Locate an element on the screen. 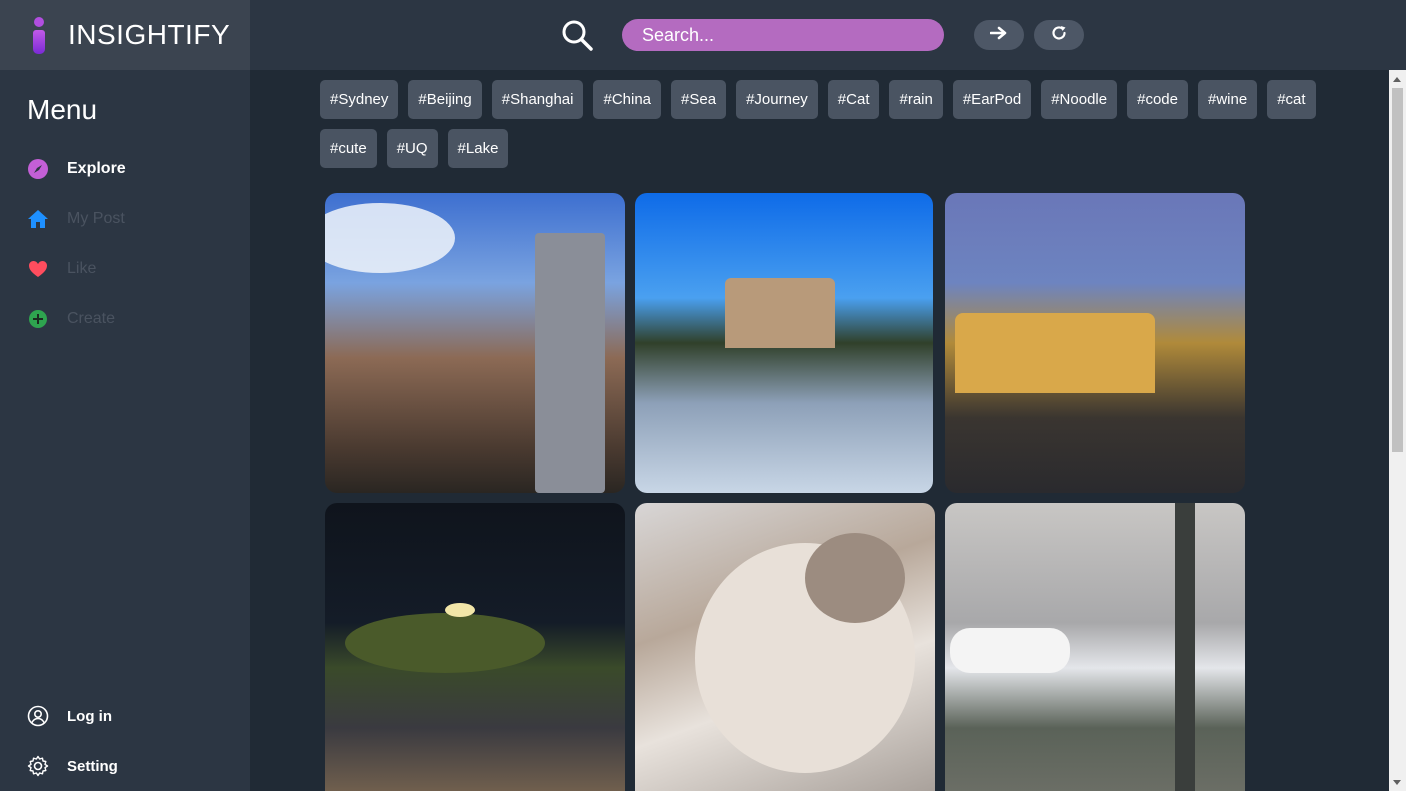 The image size is (1406, 791). tag-chip: #rain is located at coordinates (916, 99).